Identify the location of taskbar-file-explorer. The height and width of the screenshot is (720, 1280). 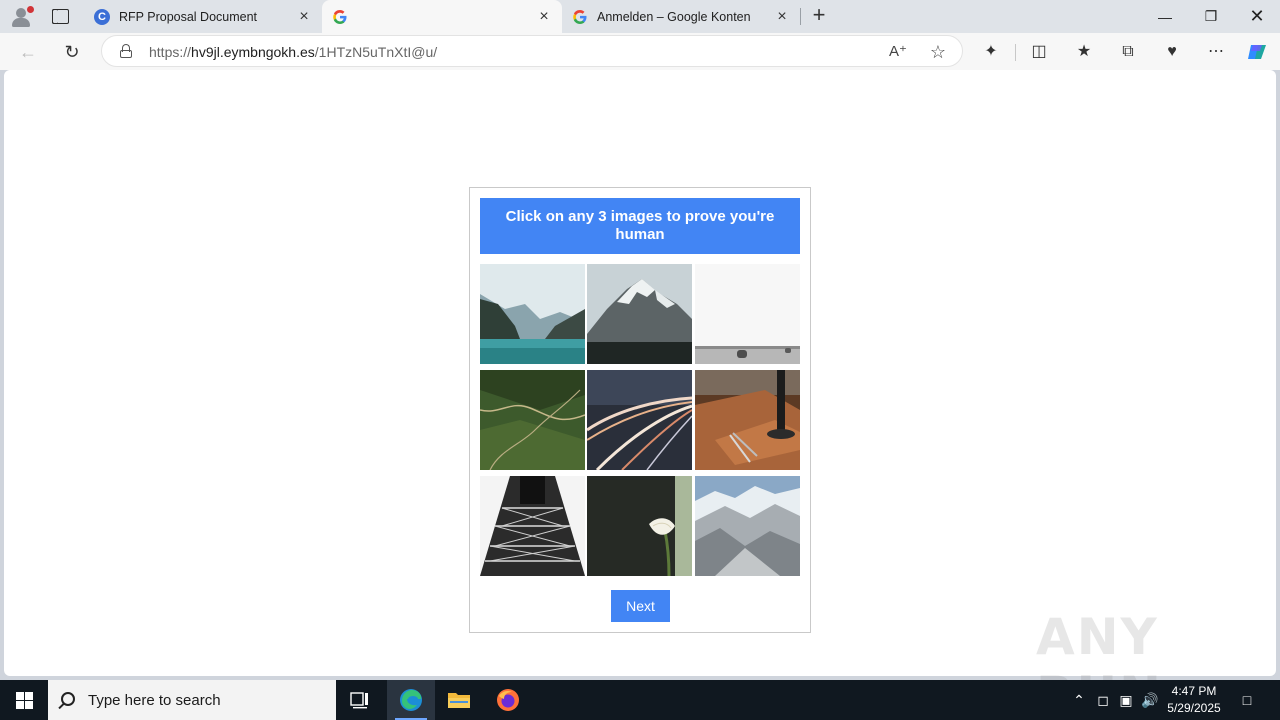
(459, 700).